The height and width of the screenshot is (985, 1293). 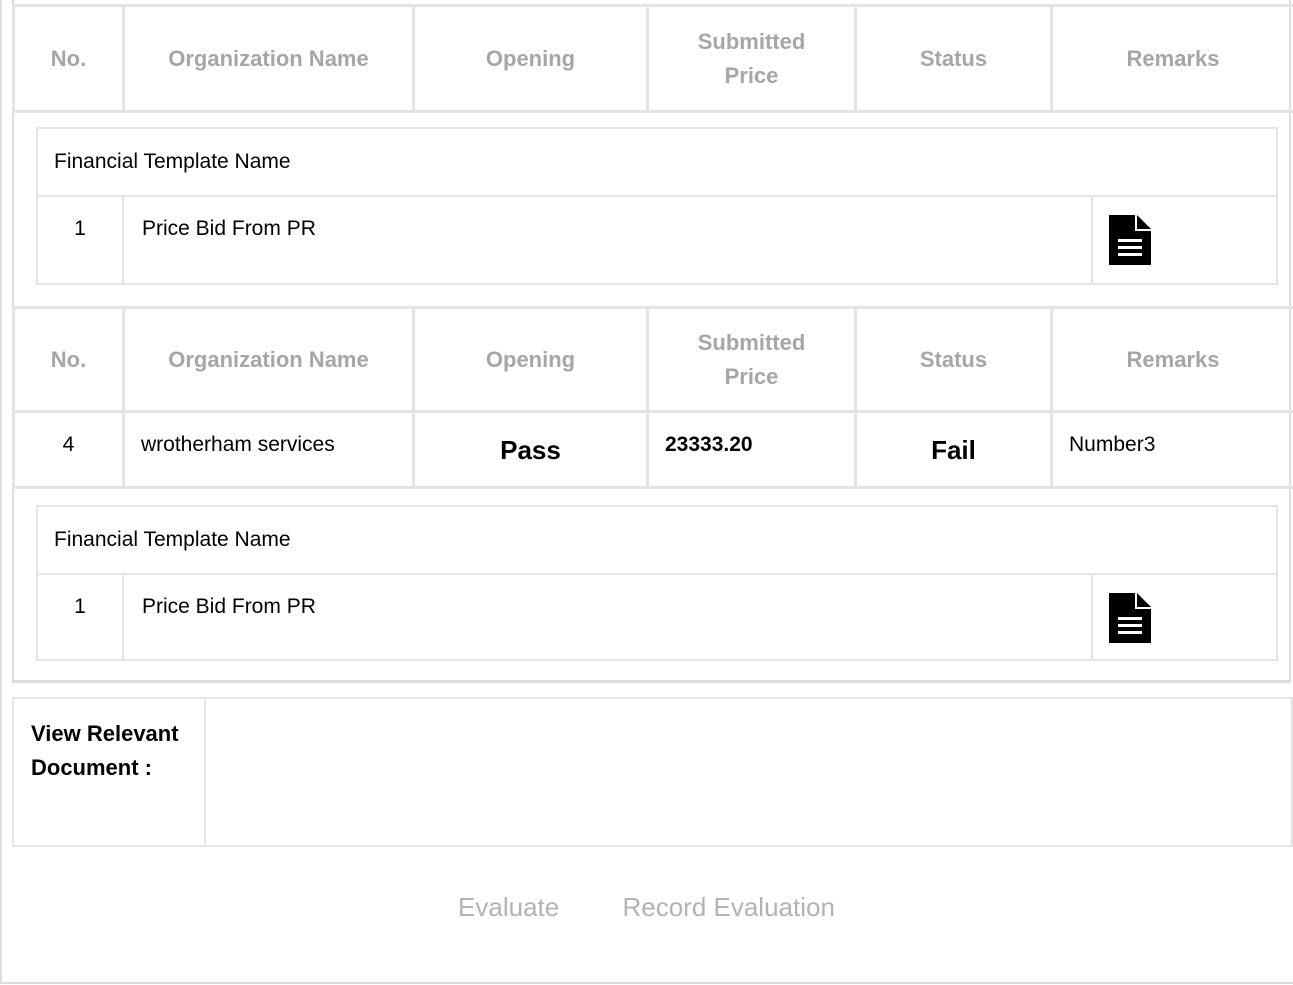 What do you see at coordinates (268, 449) in the screenshot?
I see `organization-name: wrotherham services` at bounding box center [268, 449].